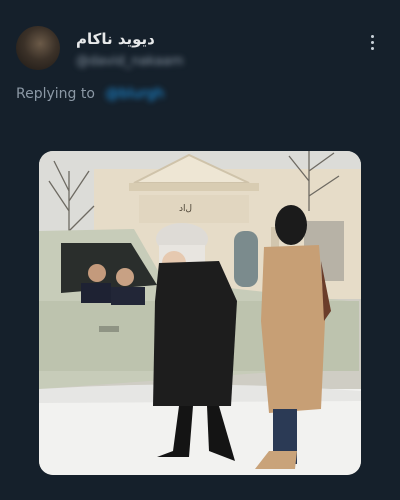  I want to click on avatar, so click(38, 48).